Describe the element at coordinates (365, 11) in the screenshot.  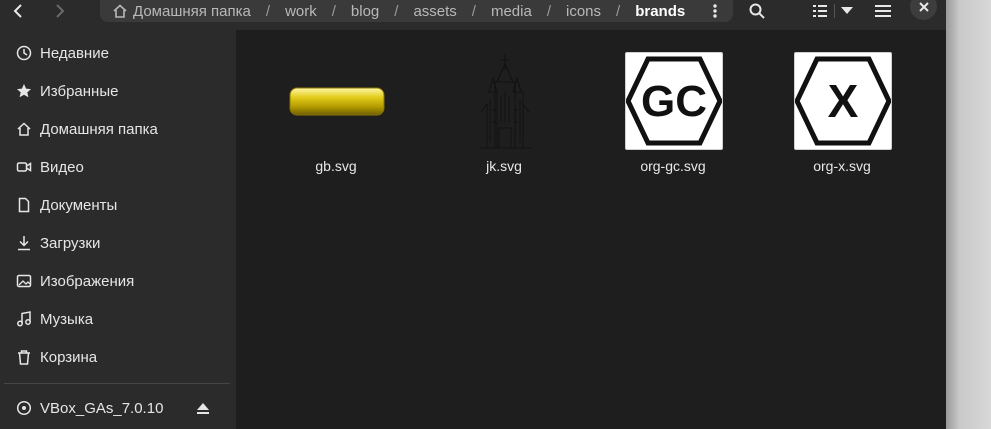
I see `breadcrumb-blog: blog` at that location.